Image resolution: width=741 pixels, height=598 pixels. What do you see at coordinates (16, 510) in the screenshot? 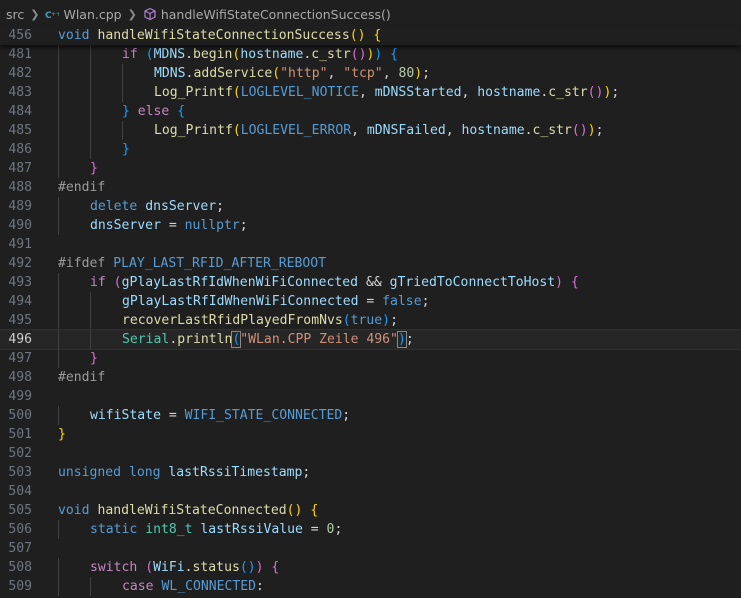
I see `line-number: 505` at bounding box center [16, 510].